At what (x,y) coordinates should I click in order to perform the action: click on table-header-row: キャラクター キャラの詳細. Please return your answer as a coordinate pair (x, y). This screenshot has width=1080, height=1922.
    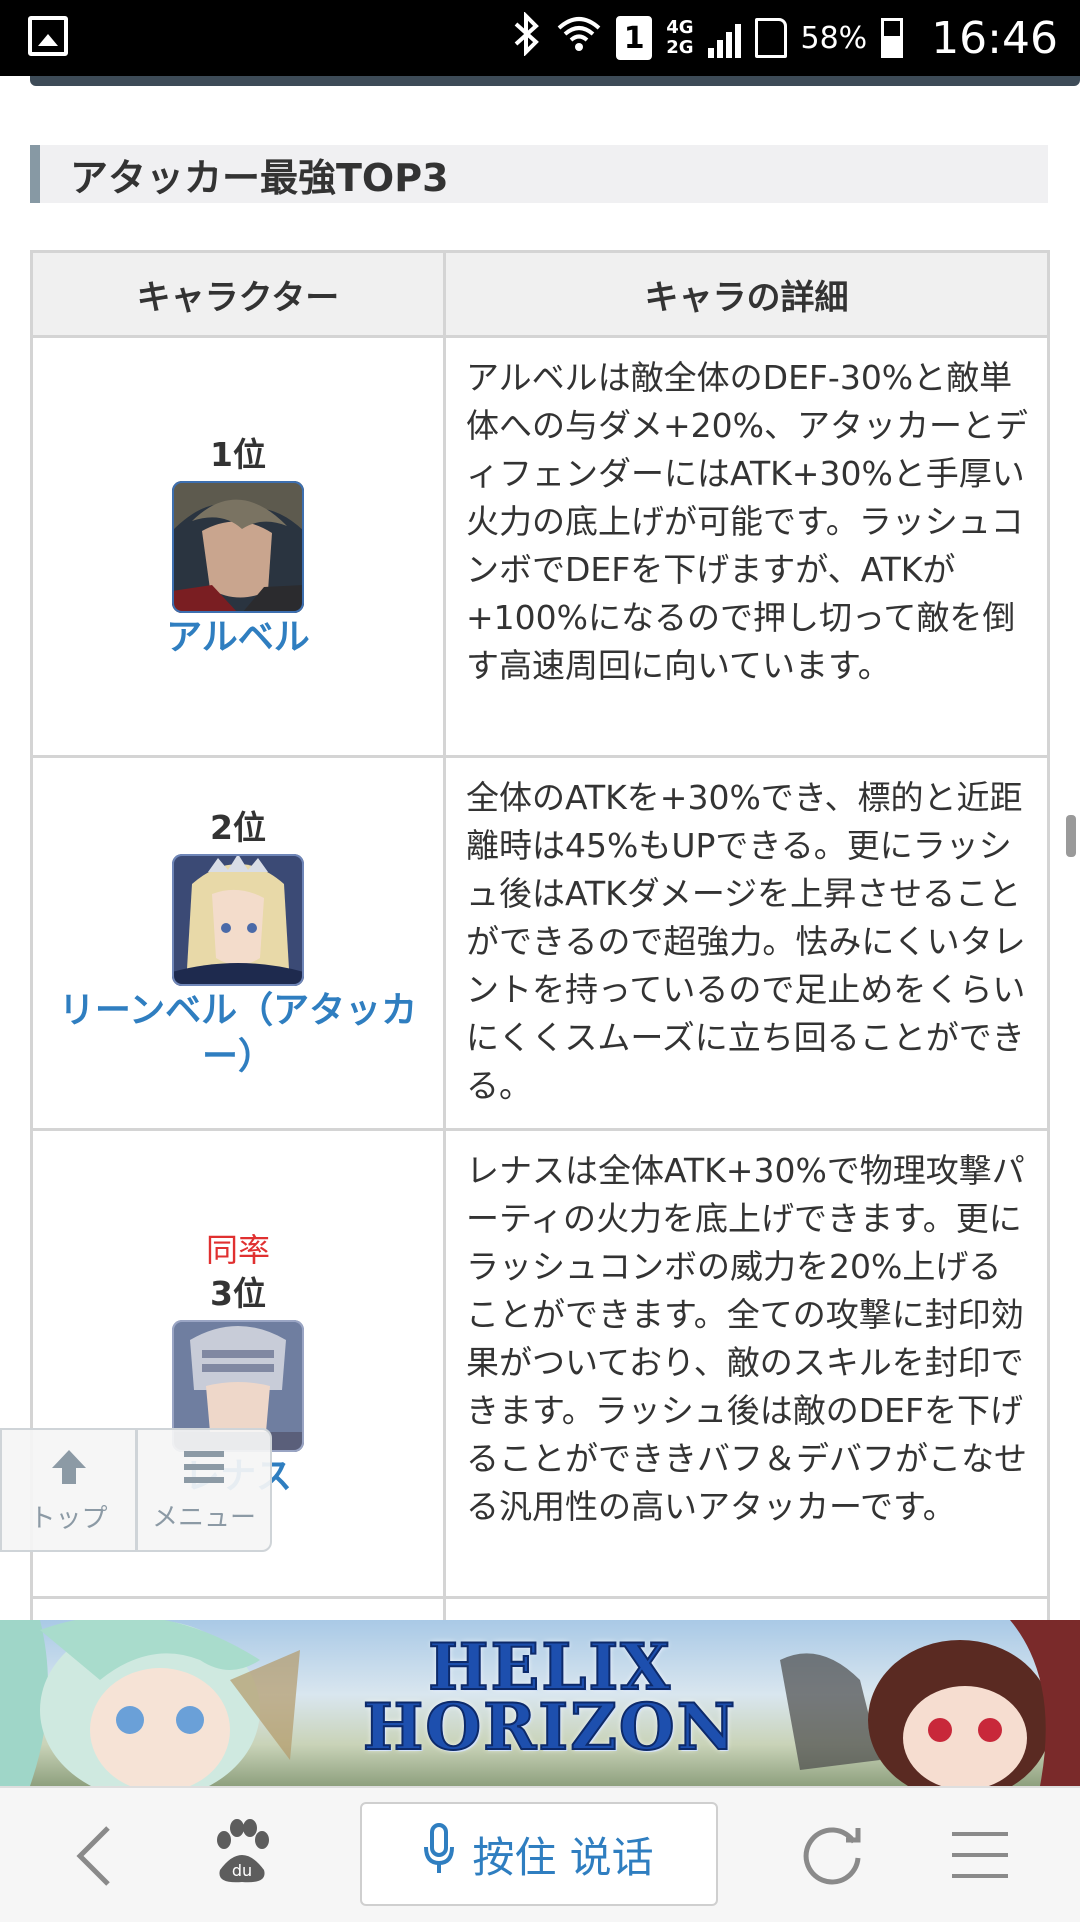
    Looking at the image, I should click on (540, 294).